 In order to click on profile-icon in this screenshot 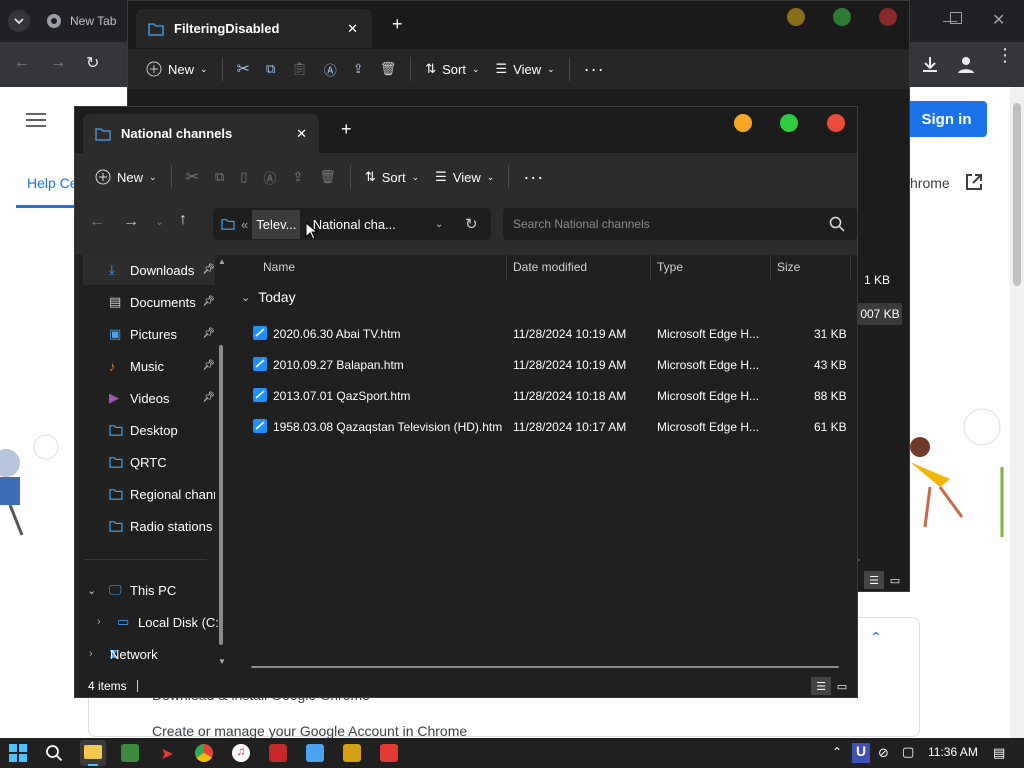, I will do `click(966, 64)`.